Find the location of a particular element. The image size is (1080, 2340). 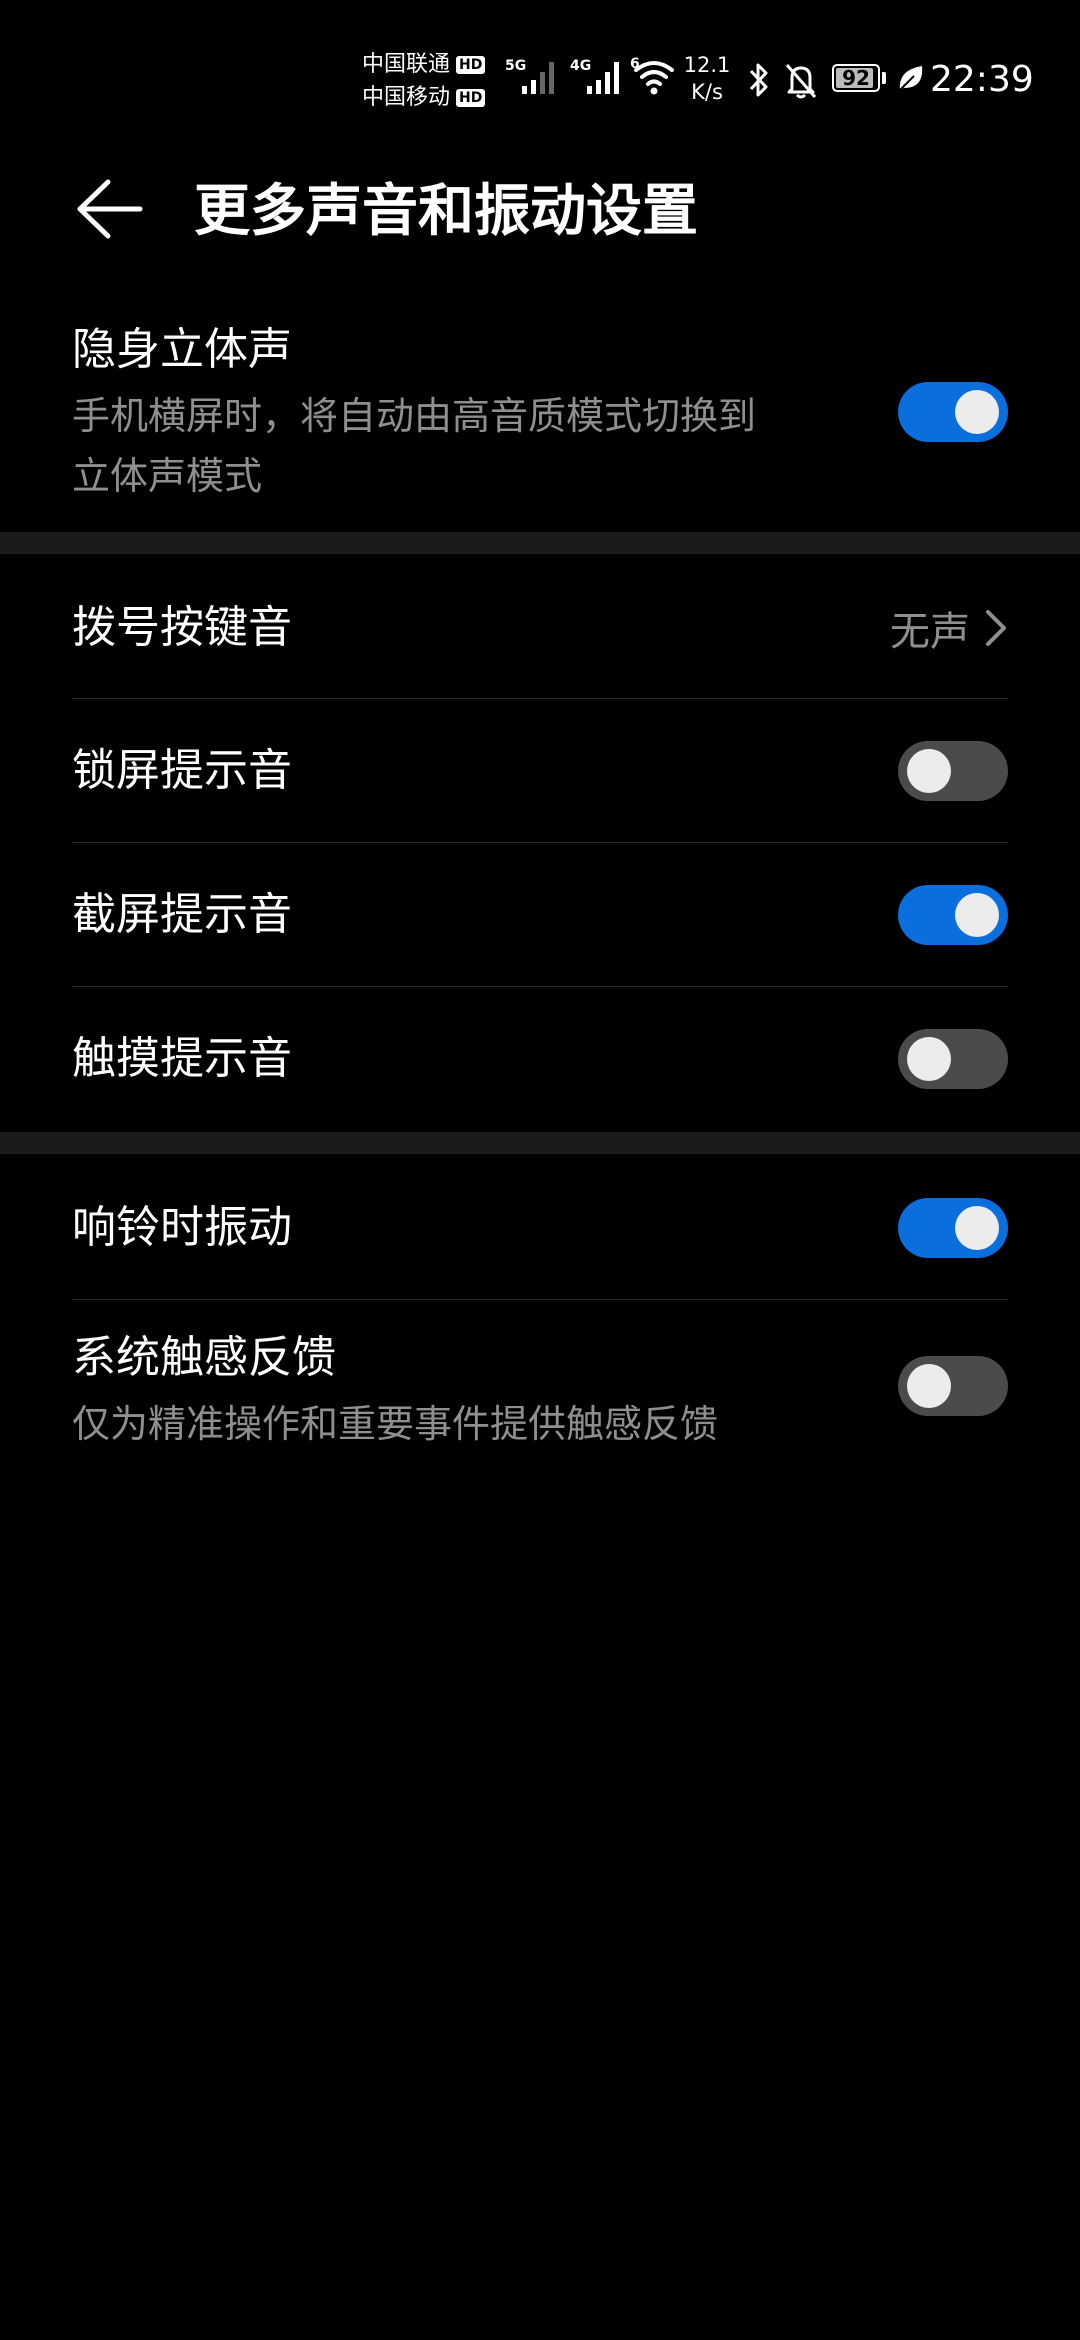

page-title: 更多声音和振动设置 is located at coordinates (446, 211).